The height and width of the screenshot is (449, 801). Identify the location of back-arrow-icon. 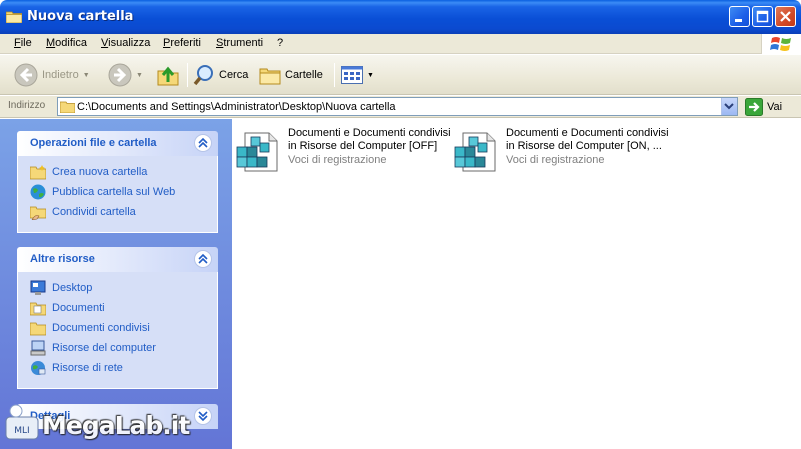
(26, 75).